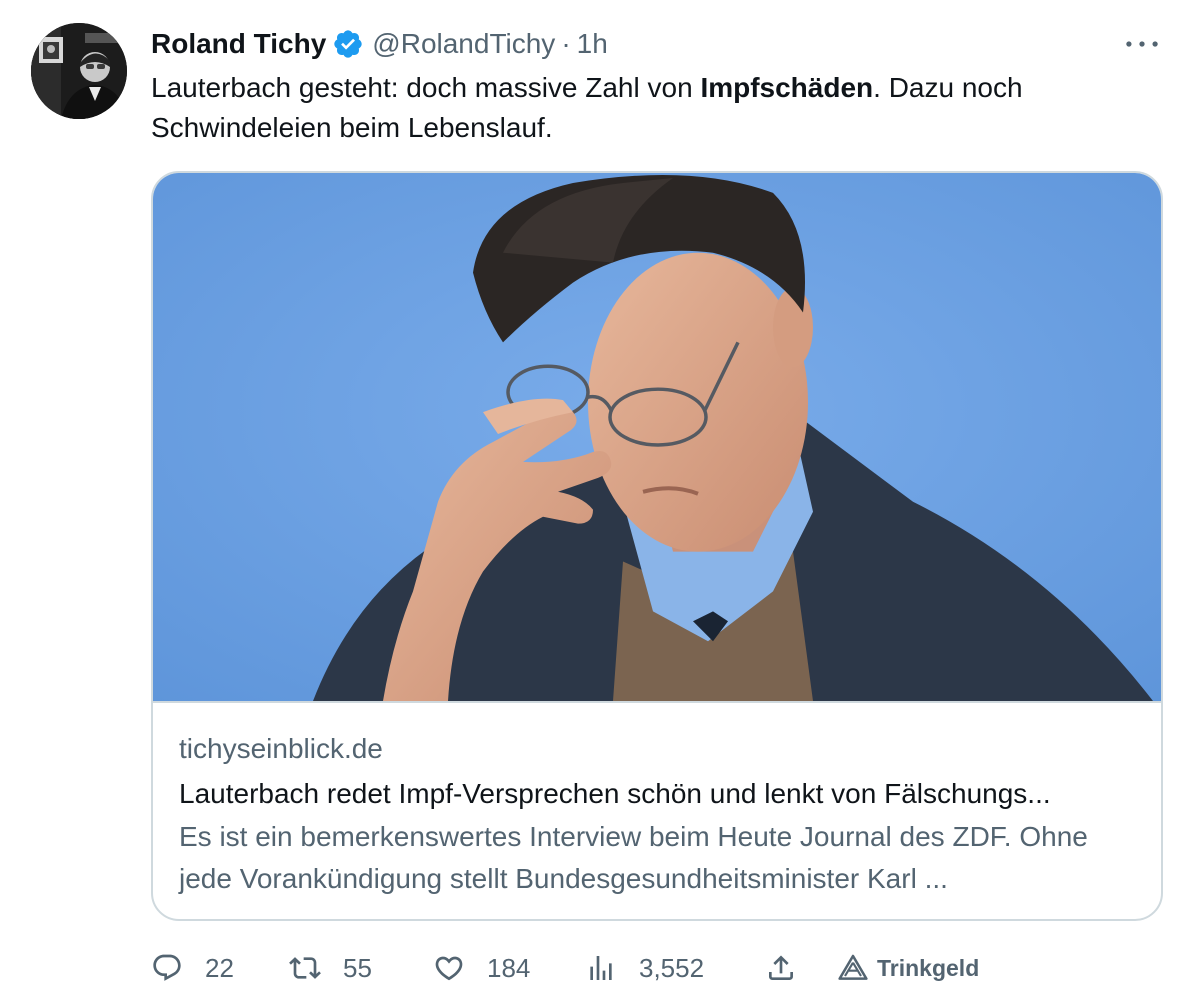 The image size is (1198, 1004). What do you see at coordinates (787, 87) in the screenshot?
I see `tweet-text-bold: Impfschäden` at bounding box center [787, 87].